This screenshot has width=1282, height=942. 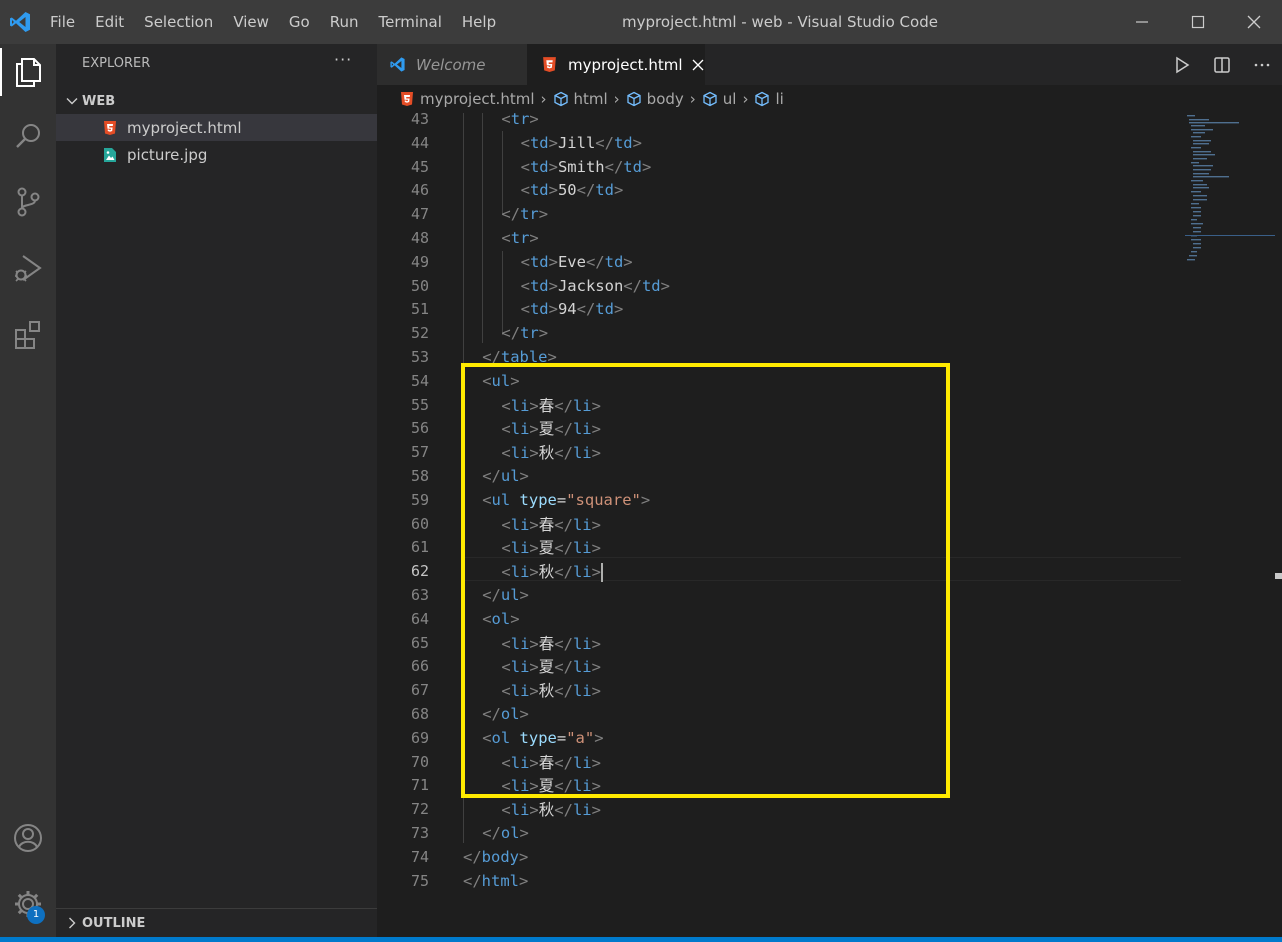 What do you see at coordinates (28, 72) in the screenshot?
I see `explorer-button` at bounding box center [28, 72].